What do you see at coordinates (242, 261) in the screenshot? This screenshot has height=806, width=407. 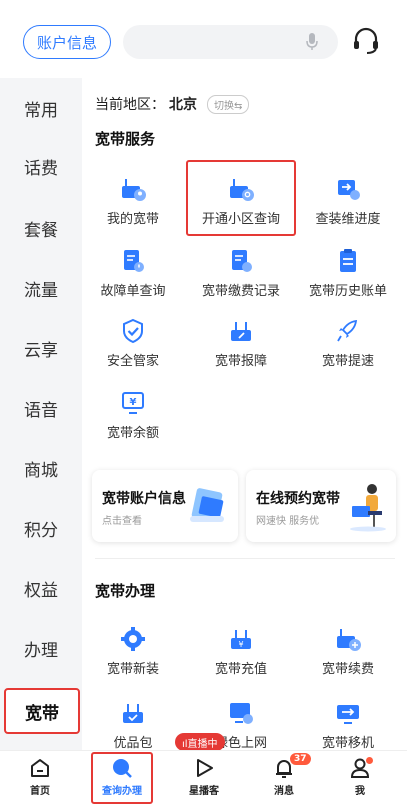 I see `document-coin-icon` at bounding box center [242, 261].